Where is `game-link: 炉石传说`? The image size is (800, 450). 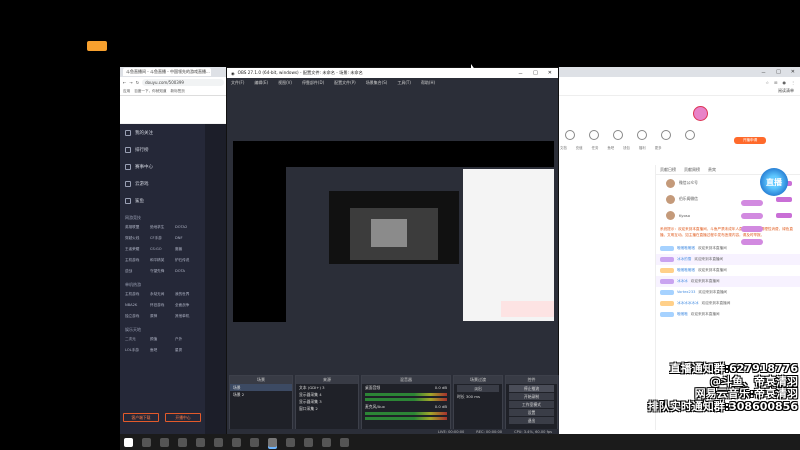
game-link: 炉石传说 is located at coordinates (187, 260).